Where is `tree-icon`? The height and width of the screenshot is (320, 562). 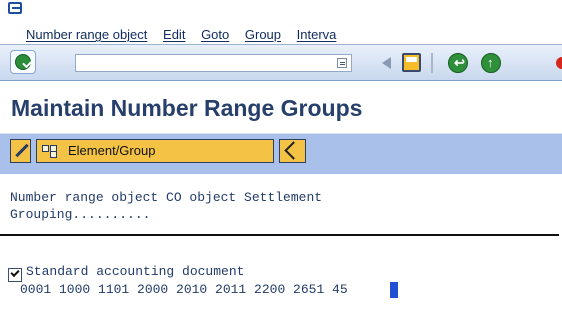 tree-icon is located at coordinates (50, 151).